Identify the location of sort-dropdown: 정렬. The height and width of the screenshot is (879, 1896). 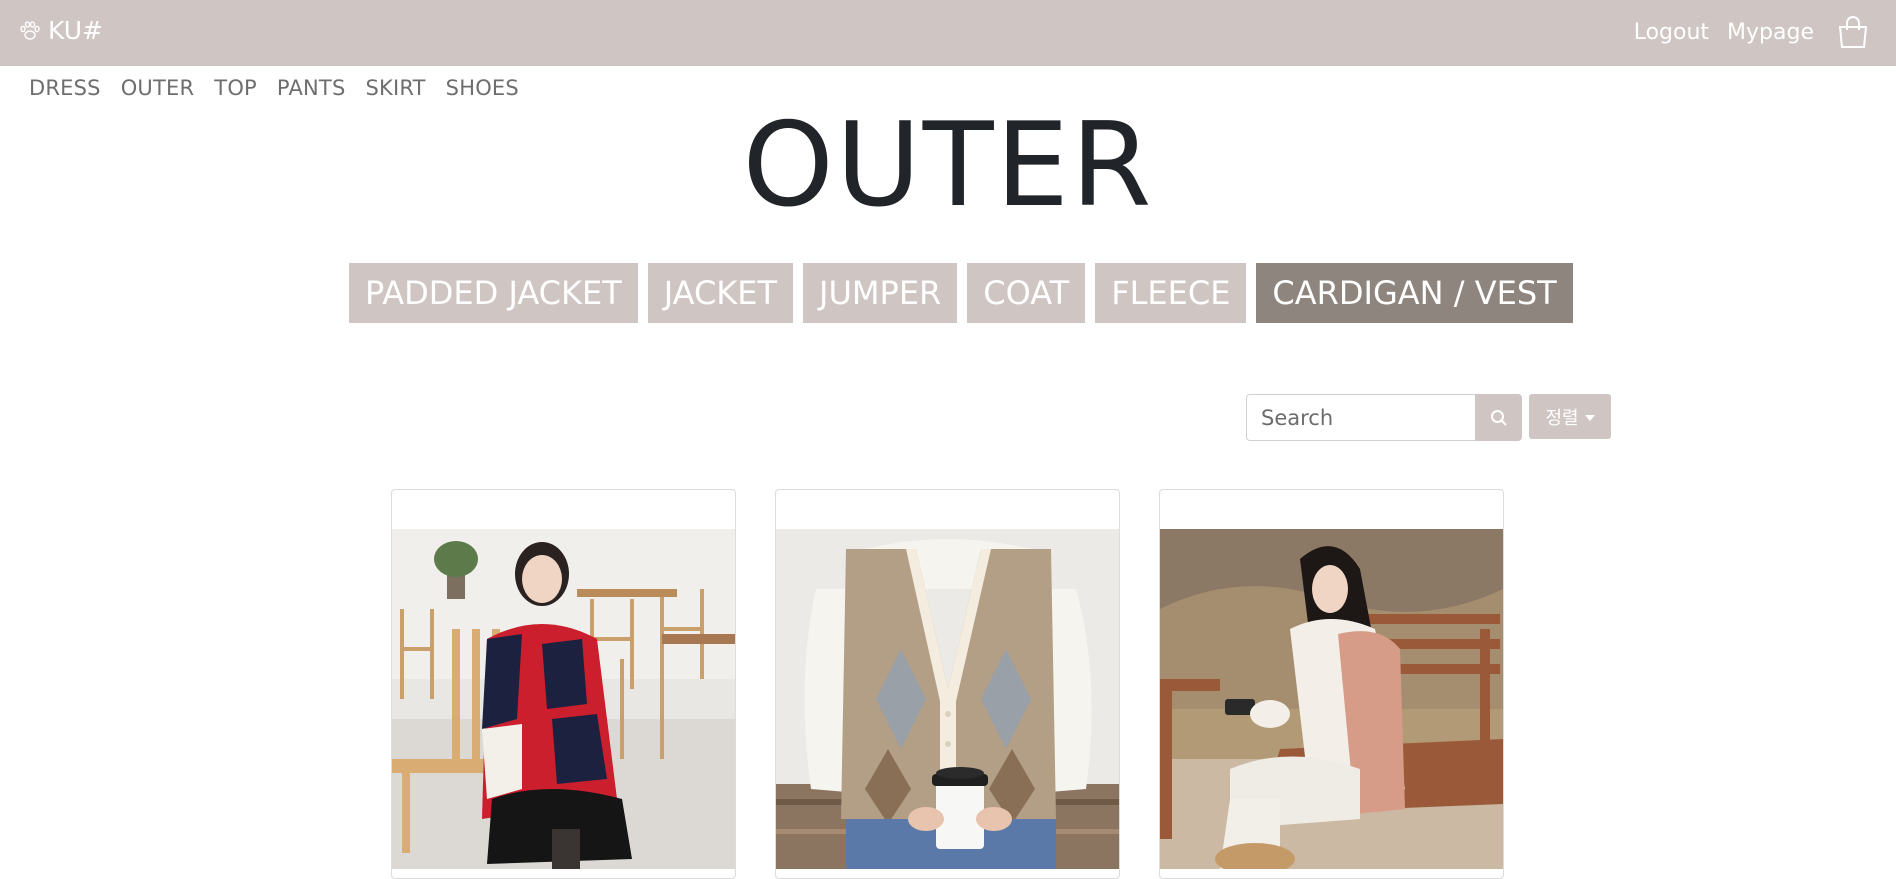
(1570, 416).